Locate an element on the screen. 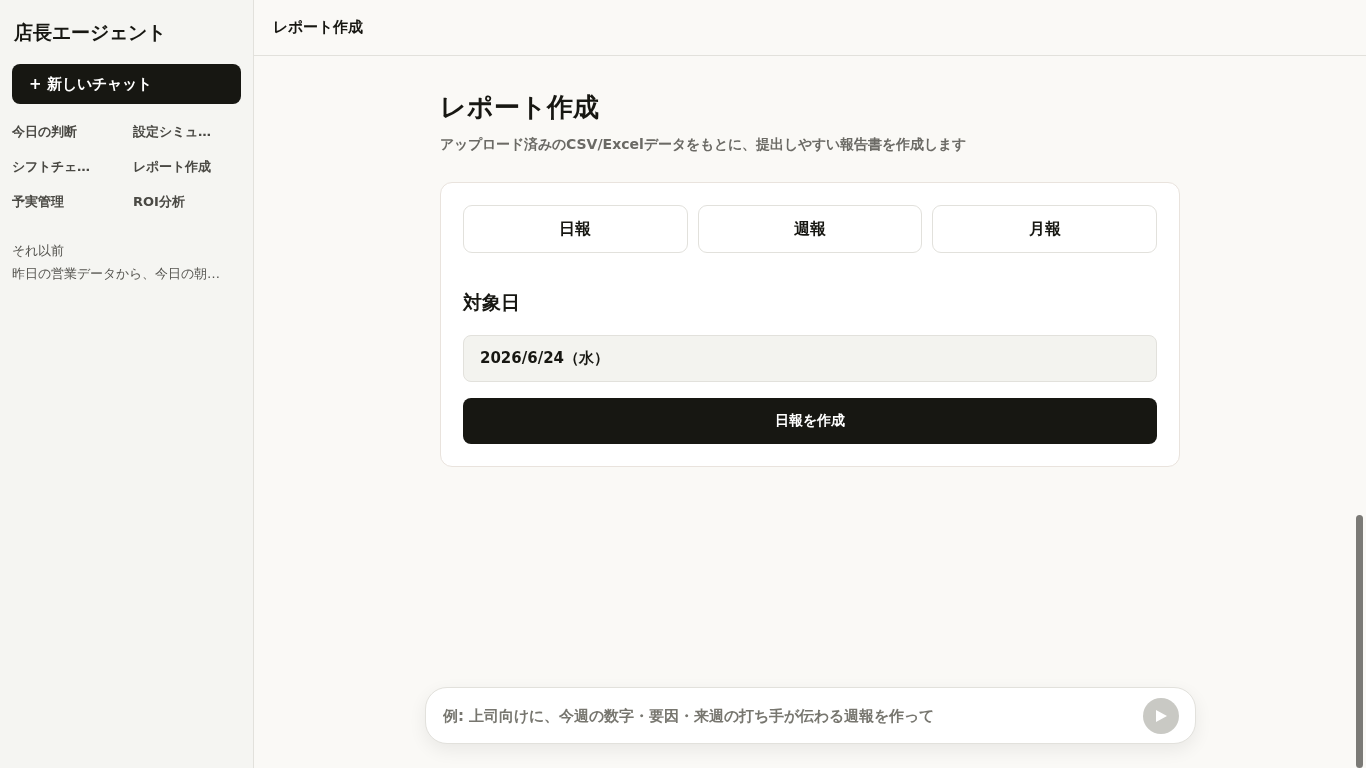  new-chat-button: + 新しいチャット is located at coordinates (126, 84).